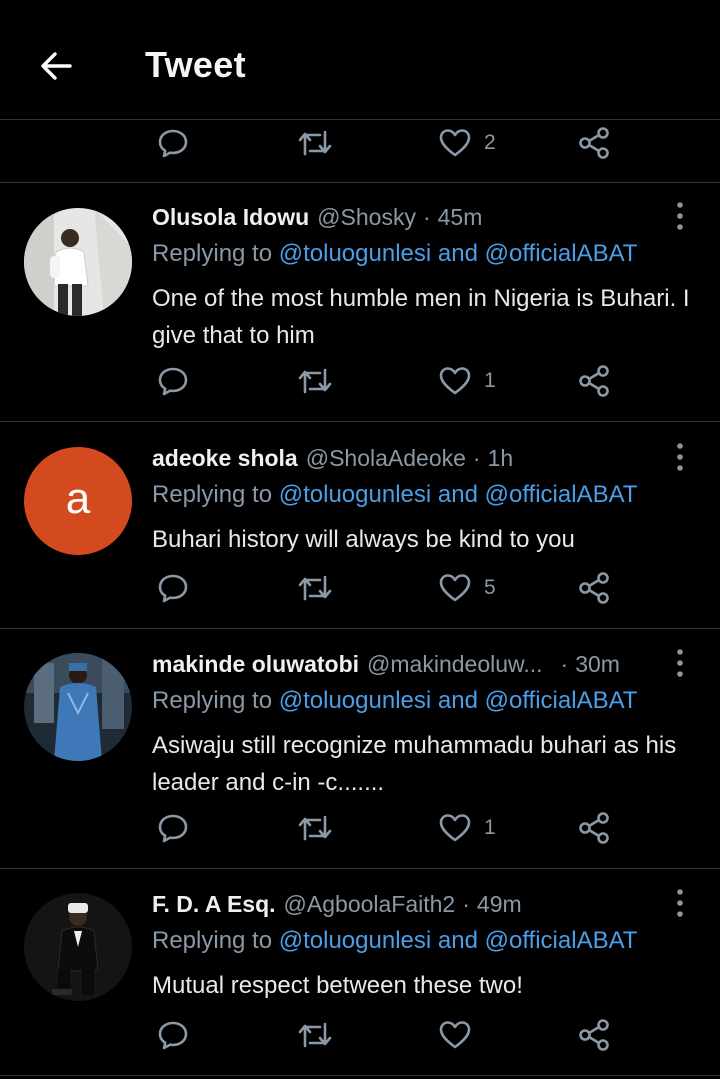  Describe the element at coordinates (597, 664) in the screenshot. I see `timestamp: 30m` at that location.